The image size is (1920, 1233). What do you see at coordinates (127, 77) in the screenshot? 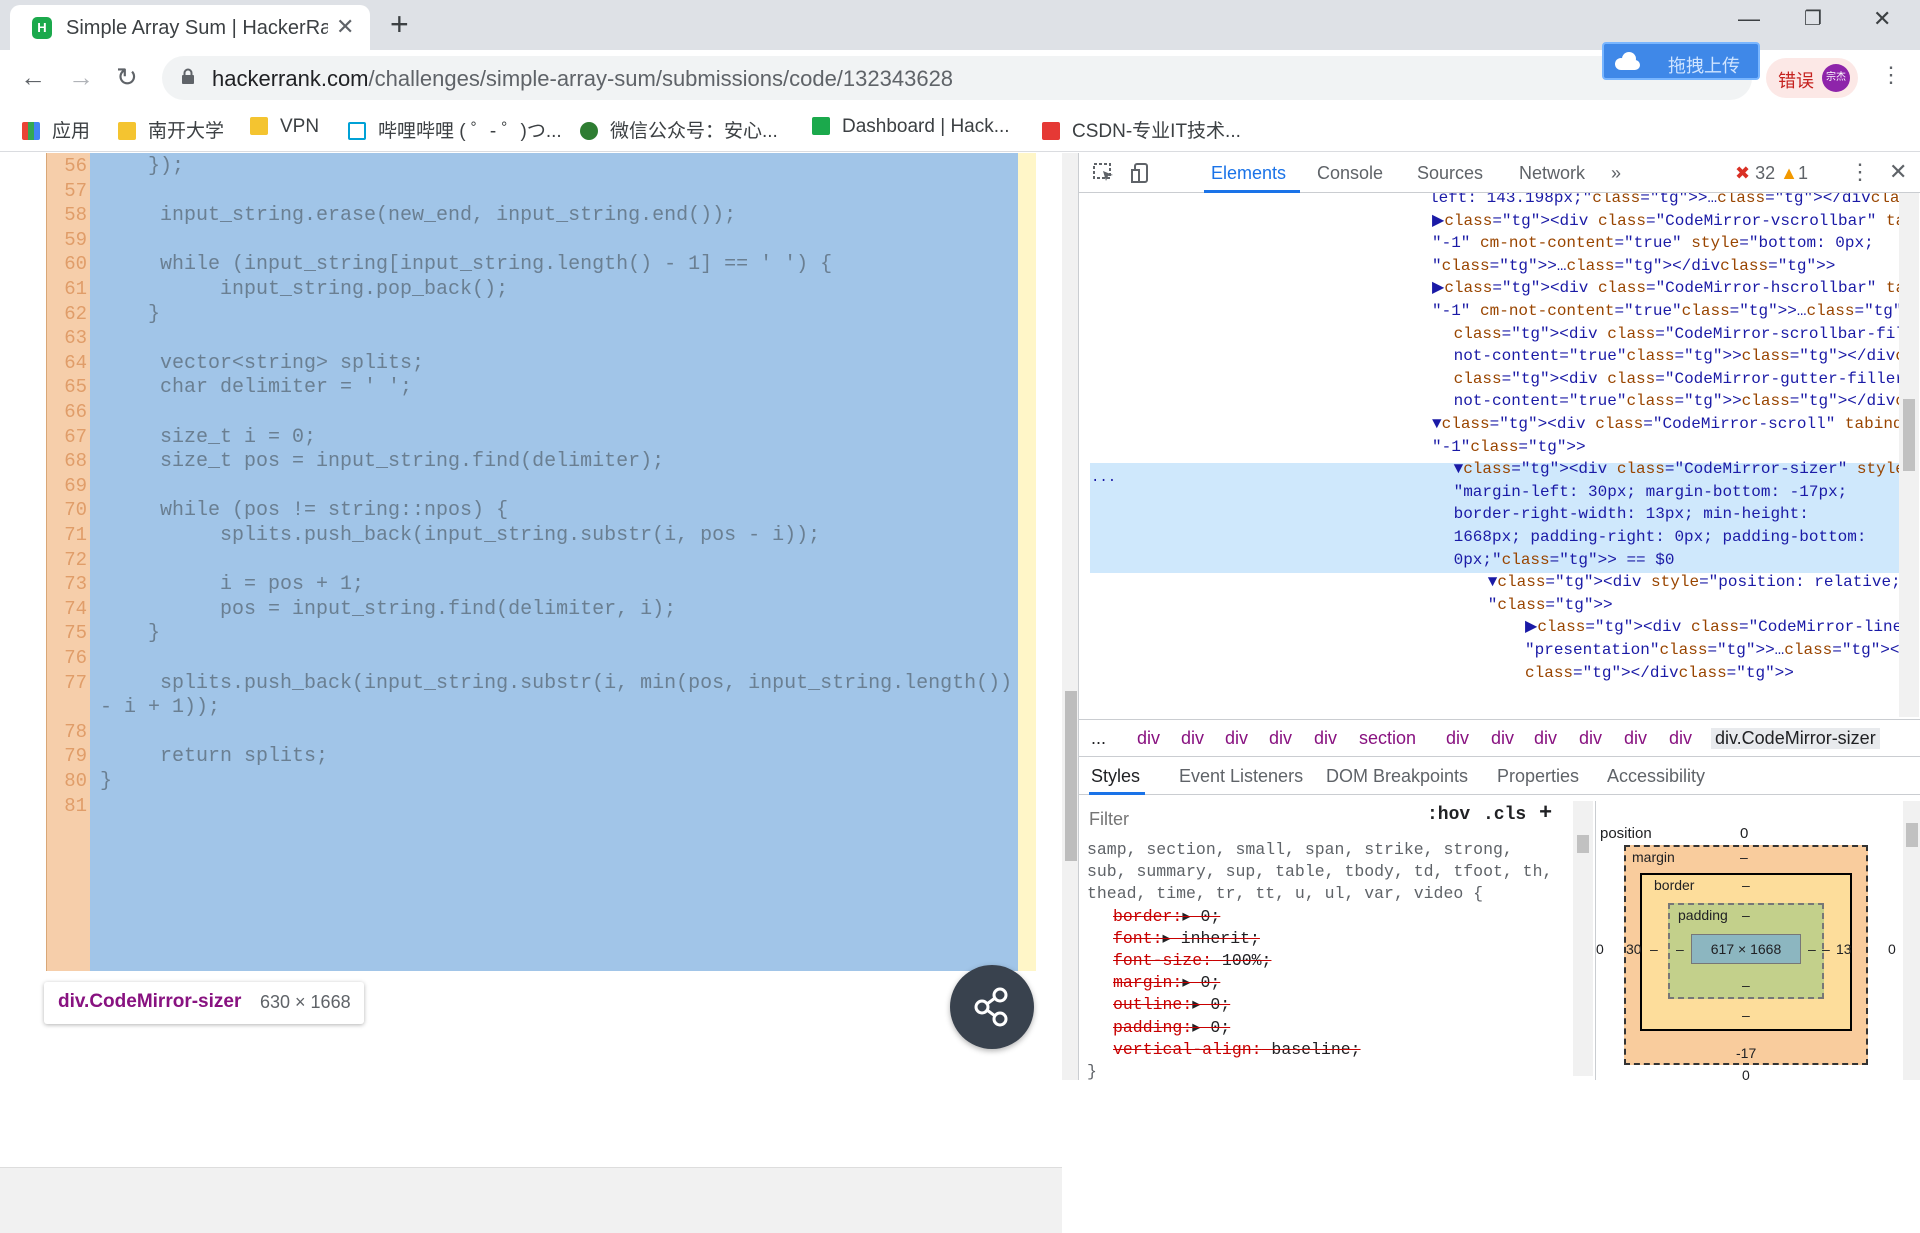
I see `reload-button: ↻` at bounding box center [127, 77].